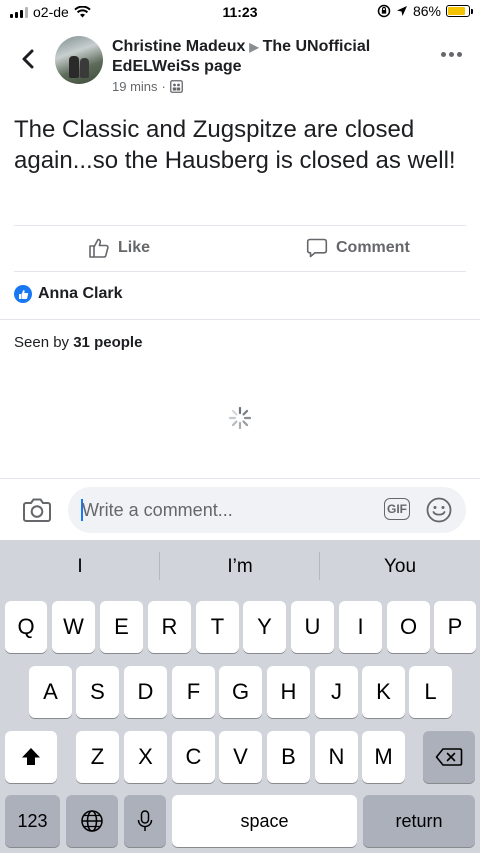  Describe the element at coordinates (317, 248) in the screenshot. I see `comment-bubble-icon` at that location.